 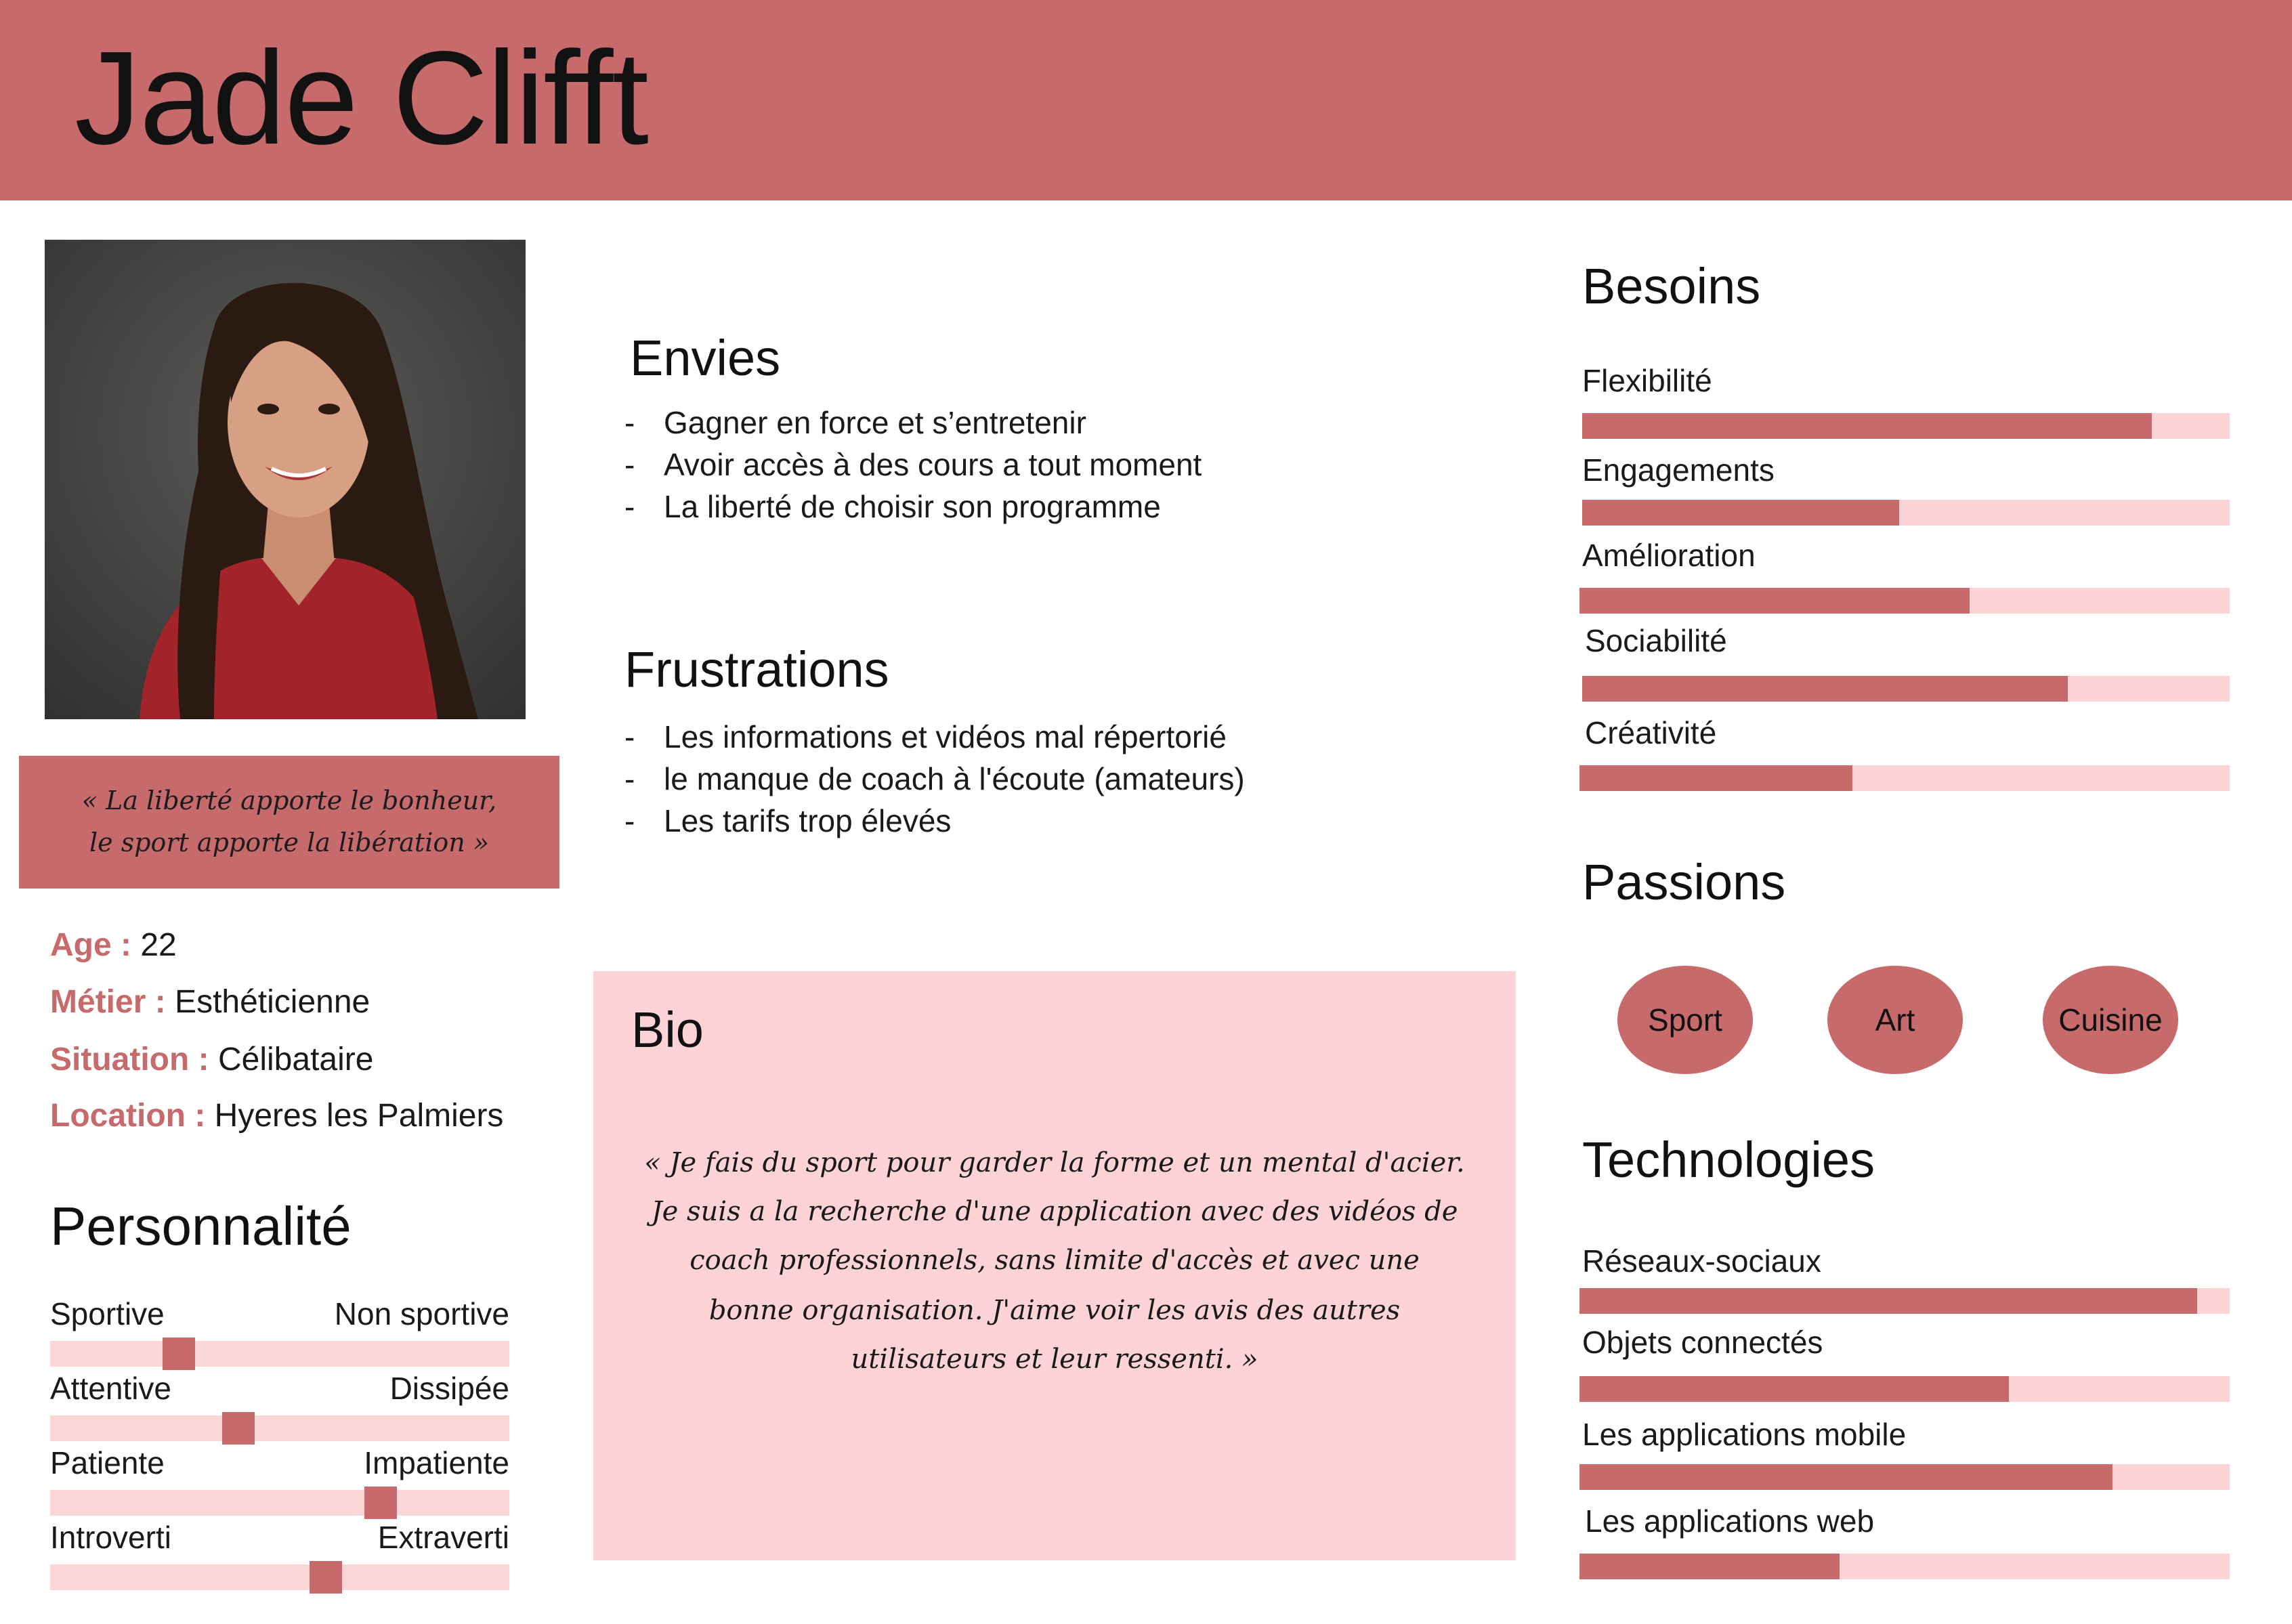 What do you see at coordinates (1656, 640) in the screenshot?
I see `besoin-label: Sociabilité` at bounding box center [1656, 640].